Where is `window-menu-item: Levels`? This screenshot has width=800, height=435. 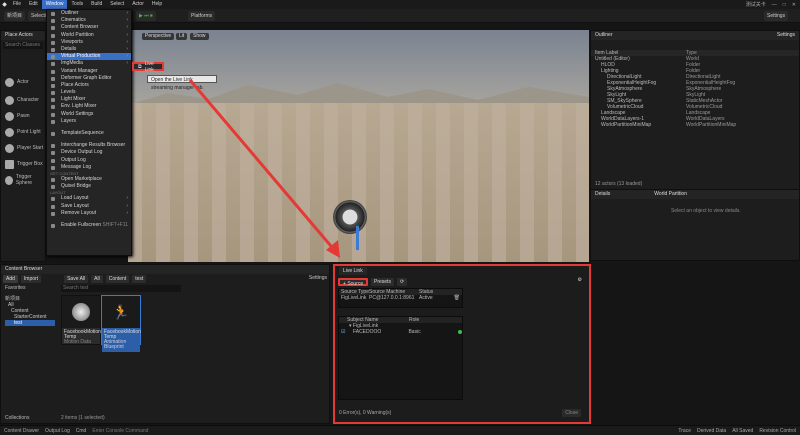 window-menu-item: Levels is located at coordinates (89, 92).